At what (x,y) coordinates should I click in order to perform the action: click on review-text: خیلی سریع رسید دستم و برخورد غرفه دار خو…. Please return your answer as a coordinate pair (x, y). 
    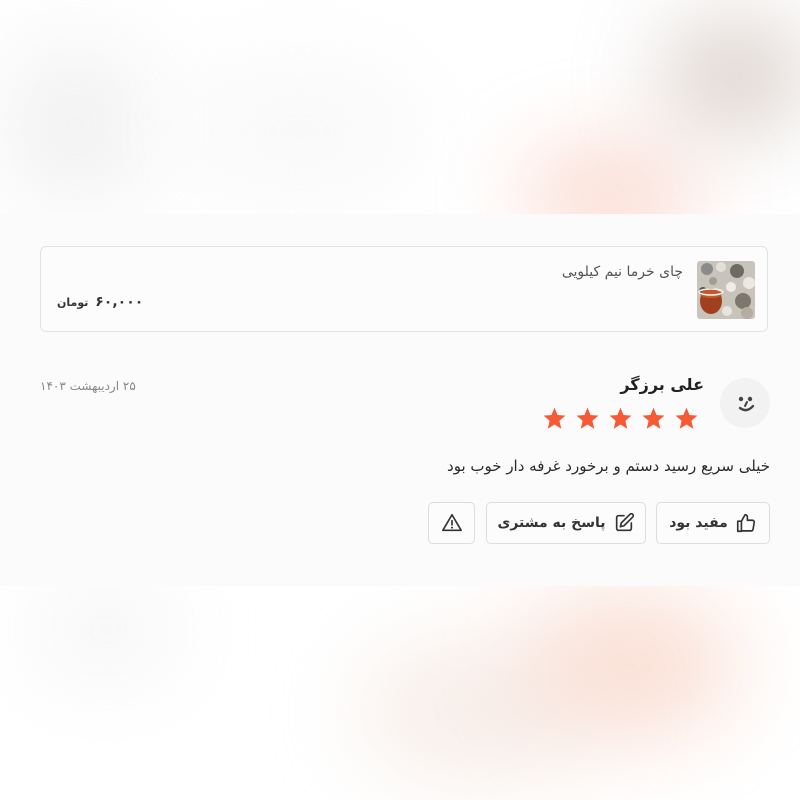
    Looking at the image, I should click on (608, 466).